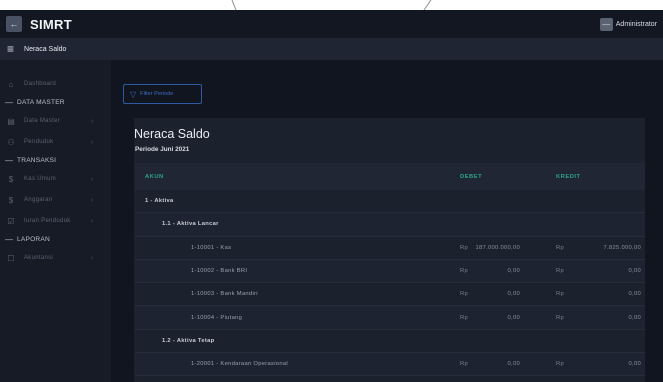  Describe the element at coordinates (133, 94) in the screenshot. I see `filter-icon: ▽` at that location.